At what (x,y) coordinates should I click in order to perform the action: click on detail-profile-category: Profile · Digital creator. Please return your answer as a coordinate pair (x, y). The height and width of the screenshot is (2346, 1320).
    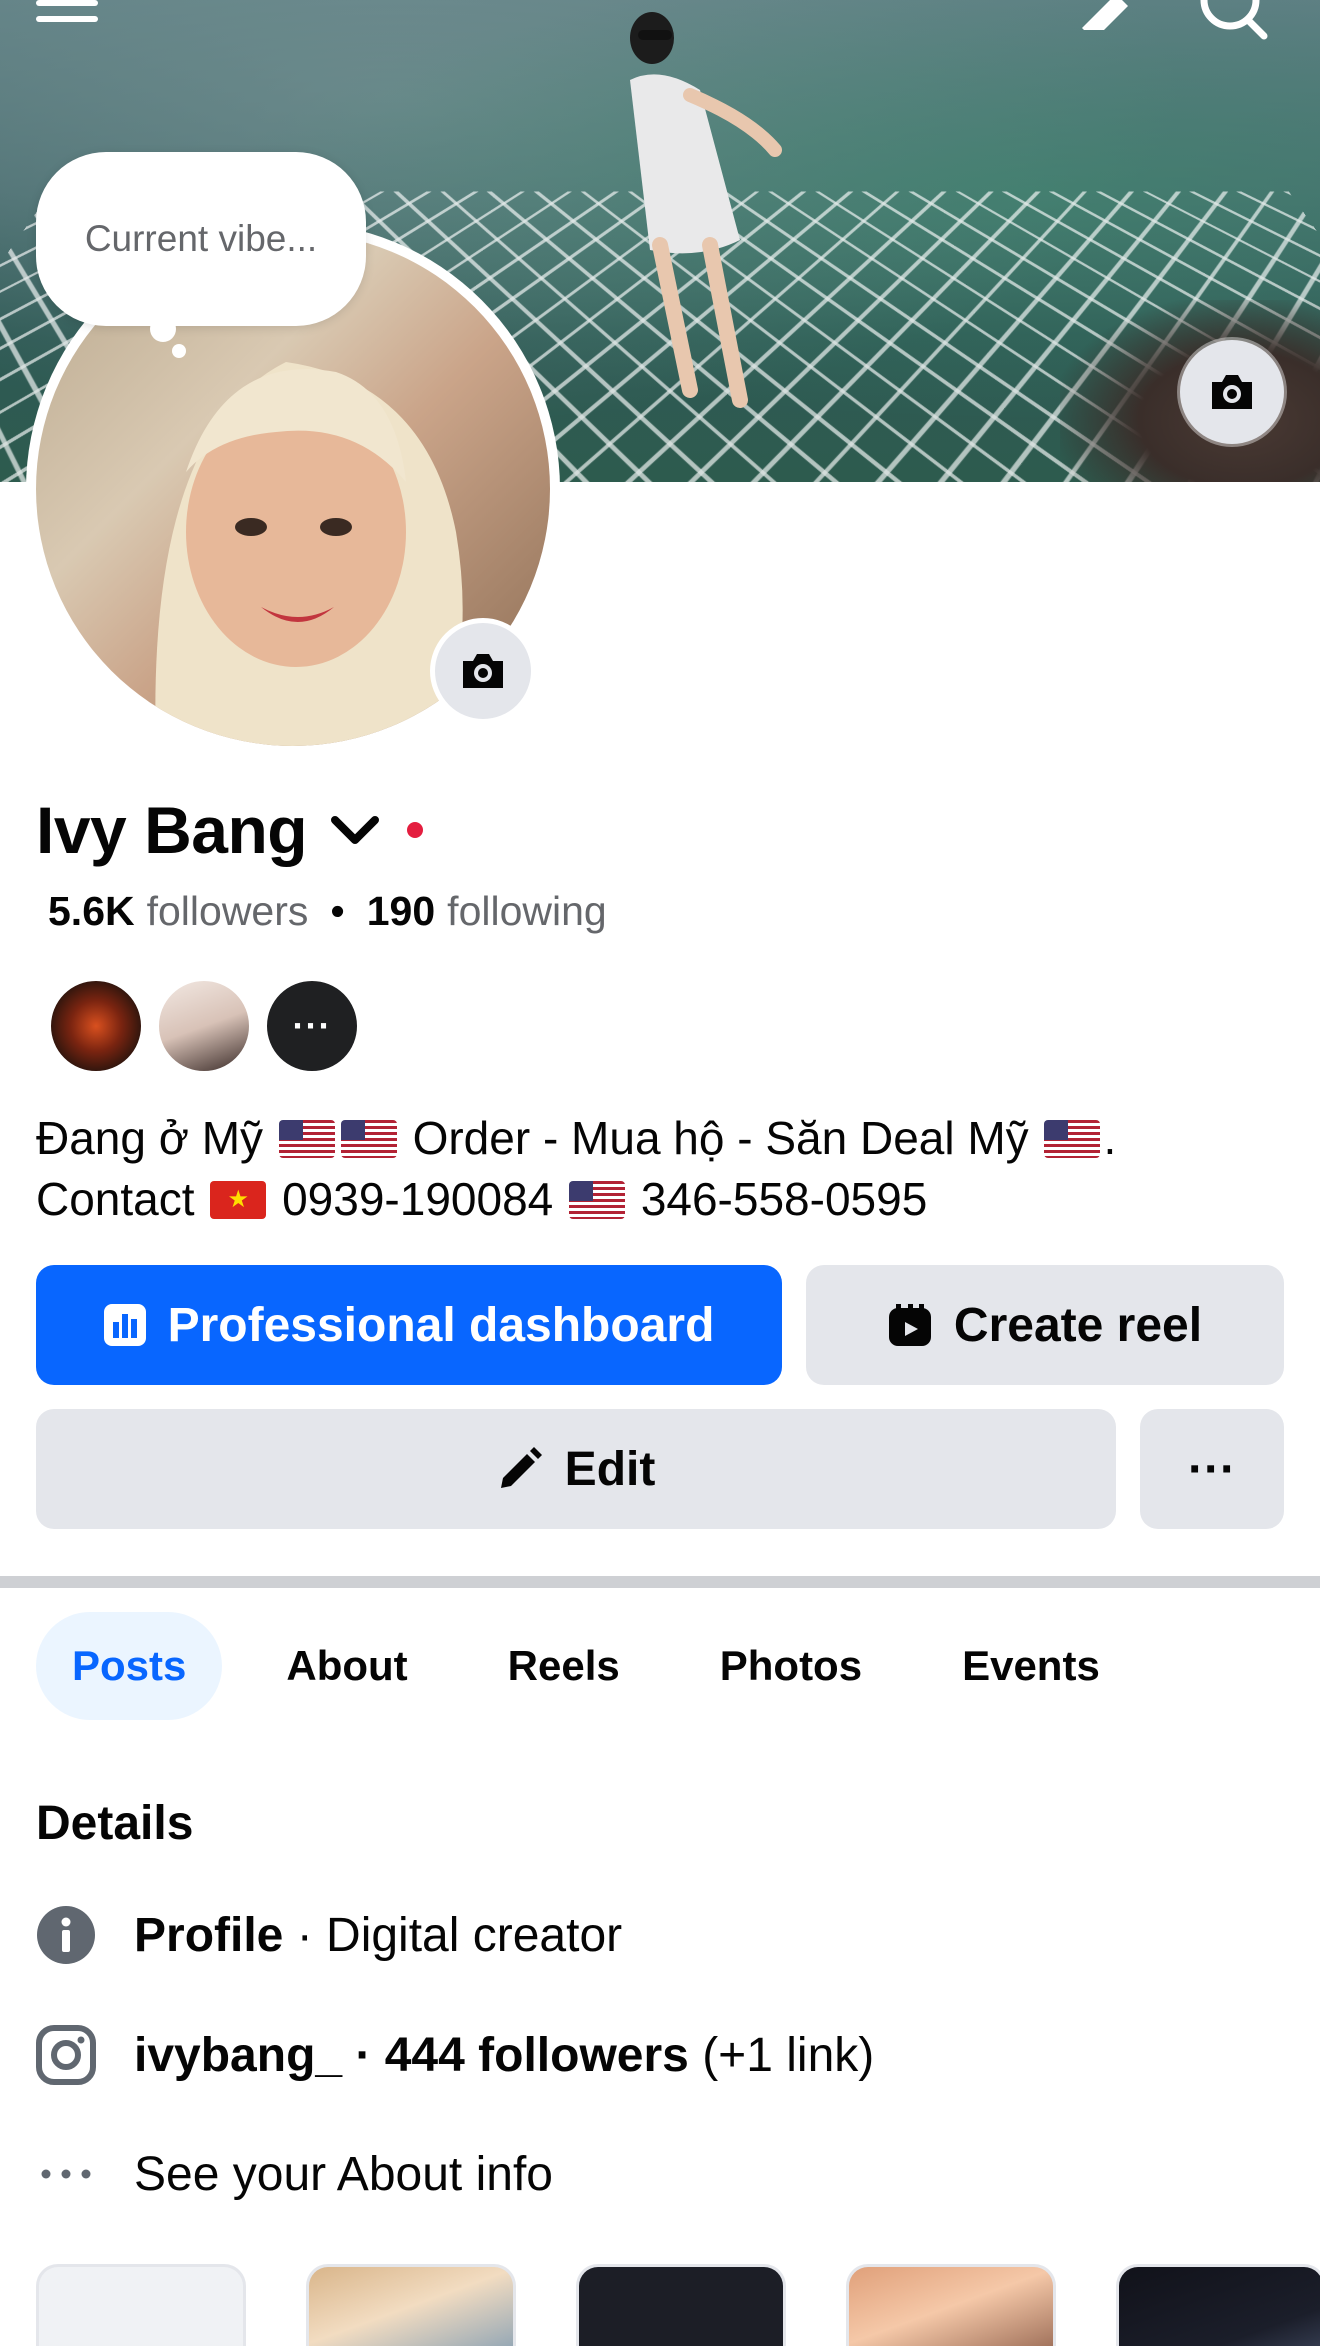
    Looking at the image, I should click on (329, 1935).